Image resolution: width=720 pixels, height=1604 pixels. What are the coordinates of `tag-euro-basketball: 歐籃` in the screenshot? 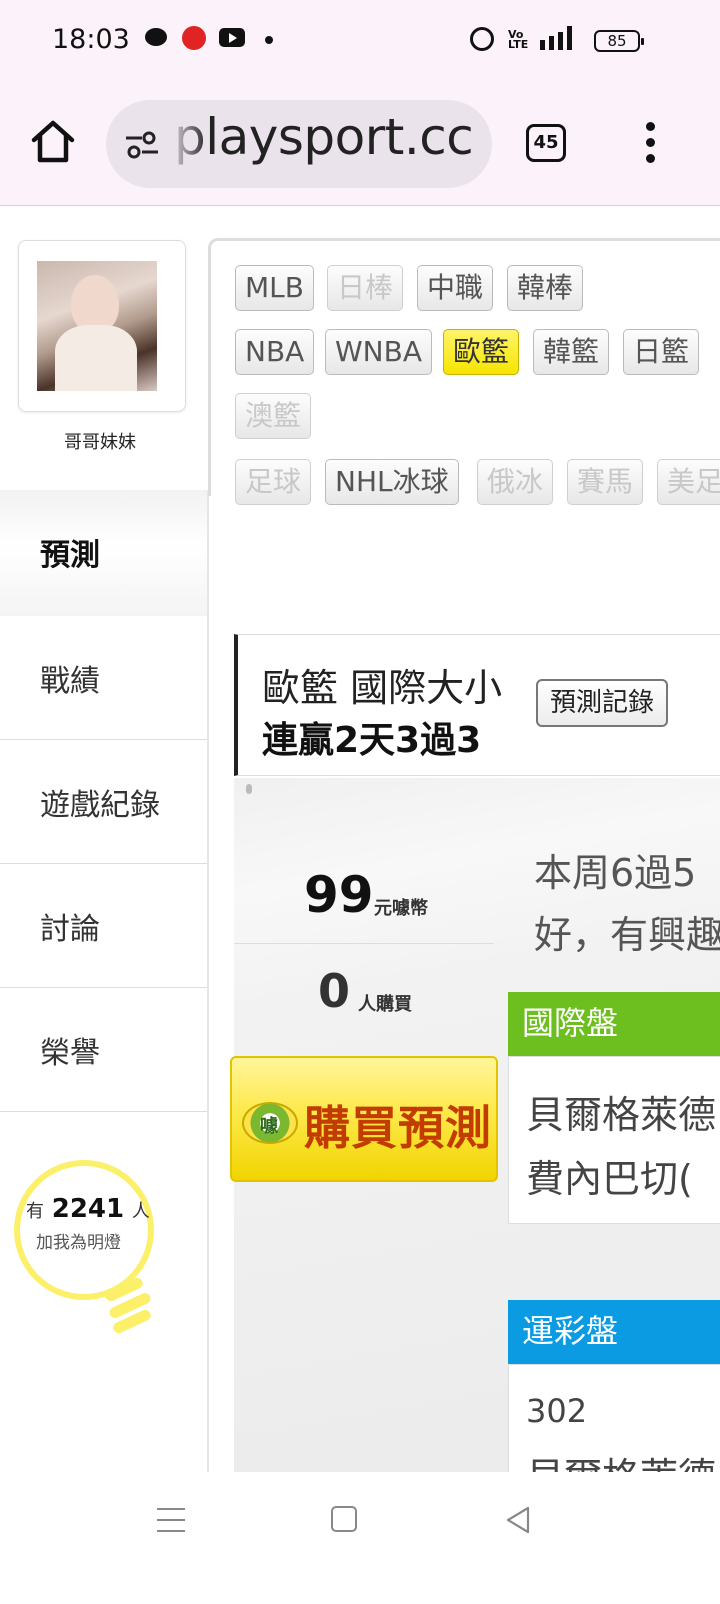 It's located at (481, 352).